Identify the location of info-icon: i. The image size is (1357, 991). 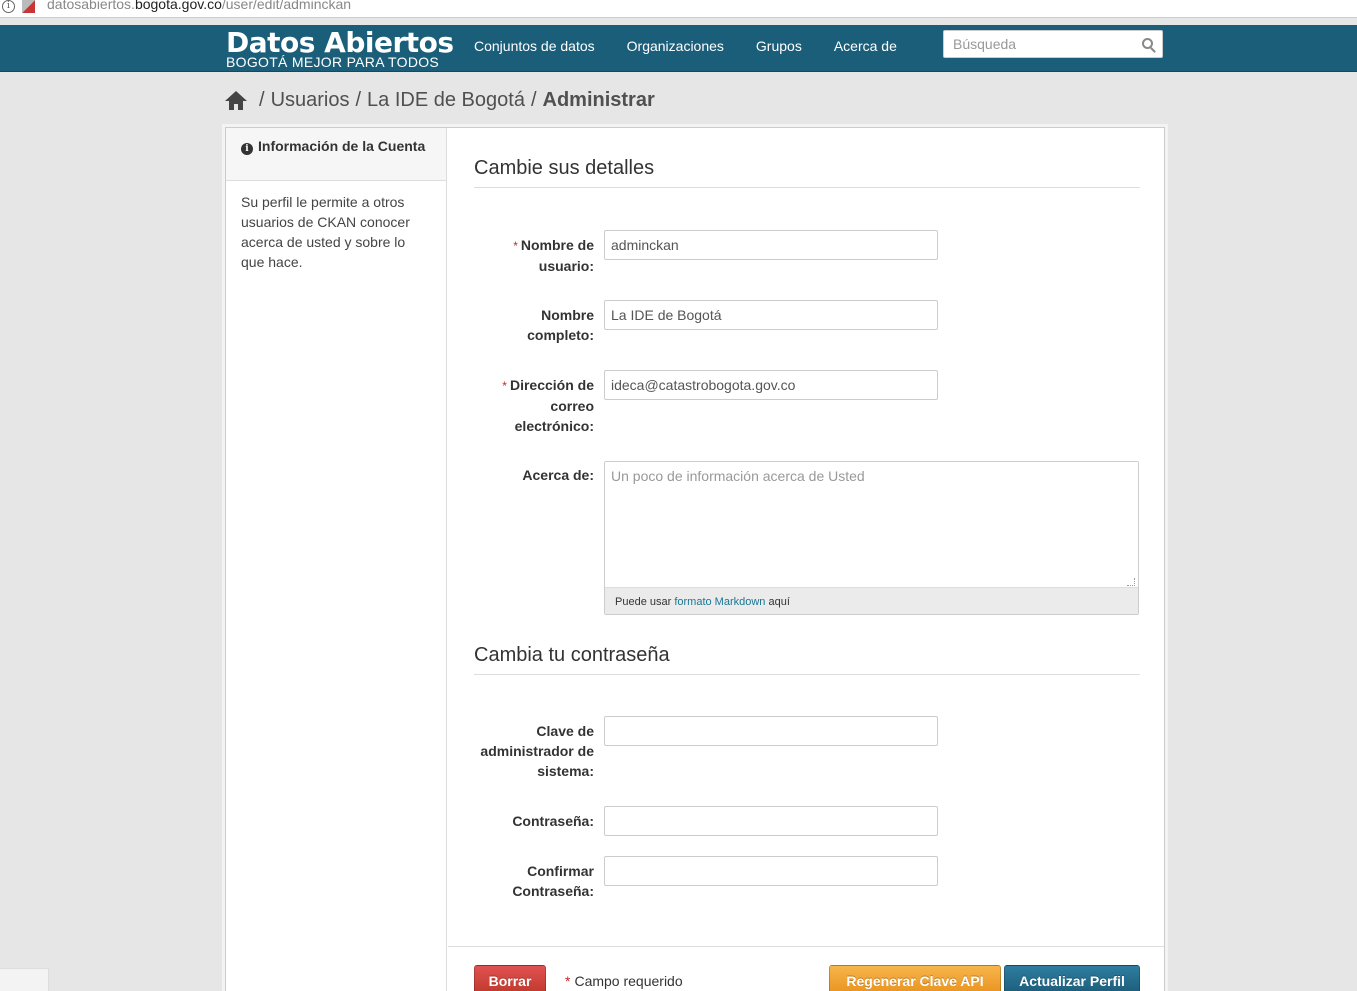
(247, 149).